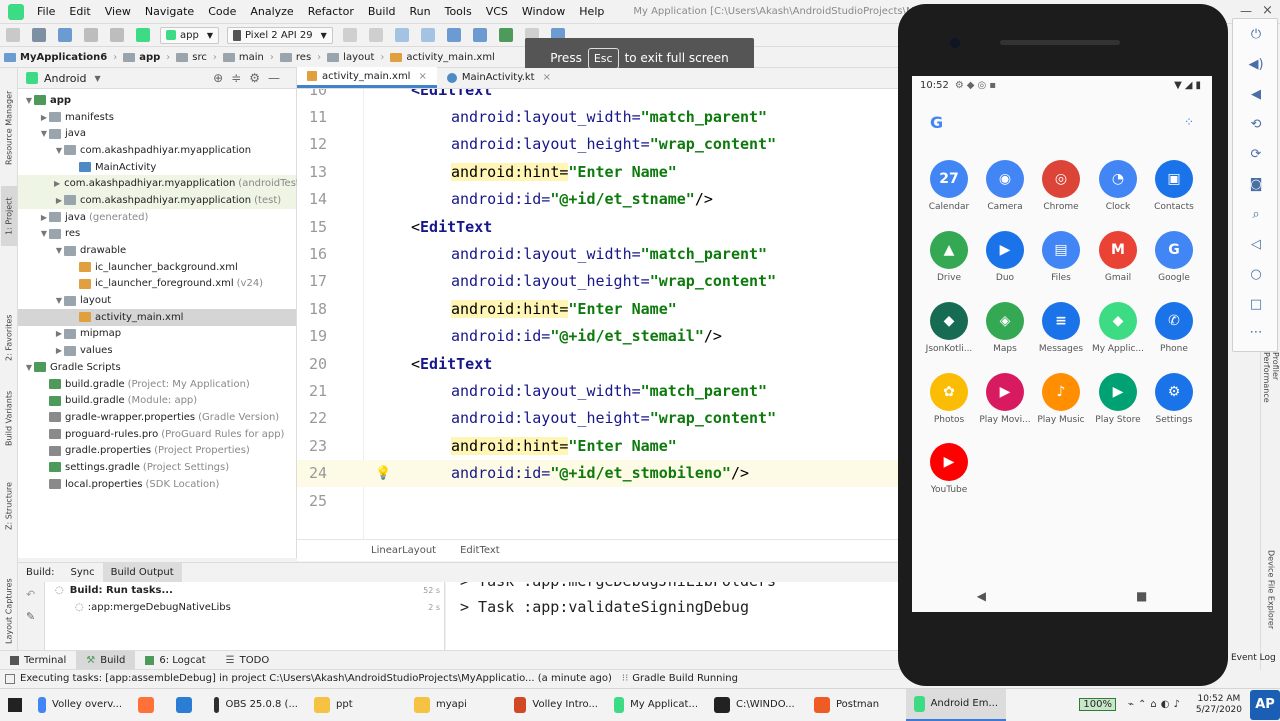 This screenshot has width=1280, height=721. I want to click on app-maps: ◈ Maps, so click(1005, 328).